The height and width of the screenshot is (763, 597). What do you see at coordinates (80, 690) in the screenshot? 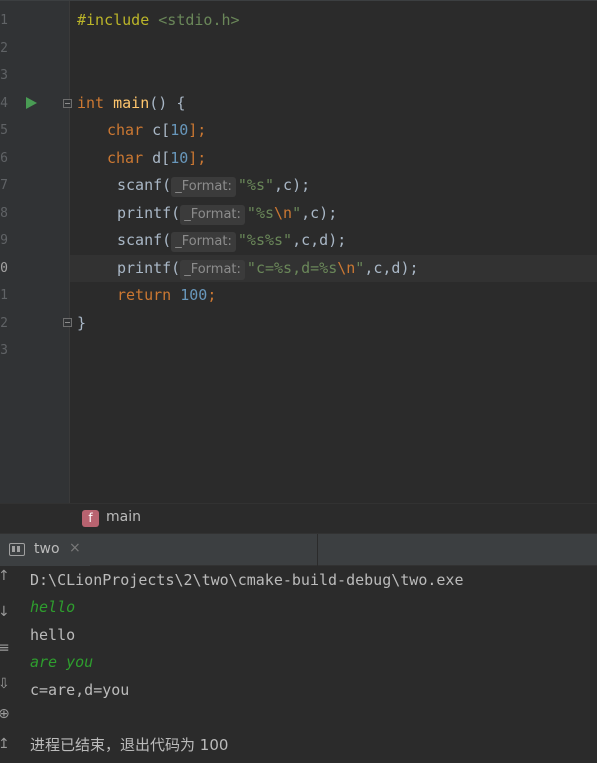
I see `console-line-output: c=are,d=you` at bounding box center [80, 690].